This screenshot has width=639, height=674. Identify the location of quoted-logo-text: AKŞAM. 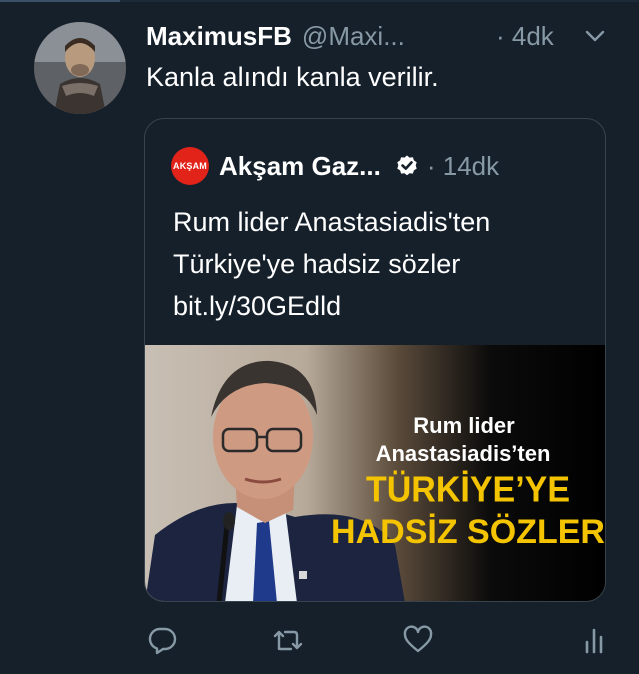
(190, 166).